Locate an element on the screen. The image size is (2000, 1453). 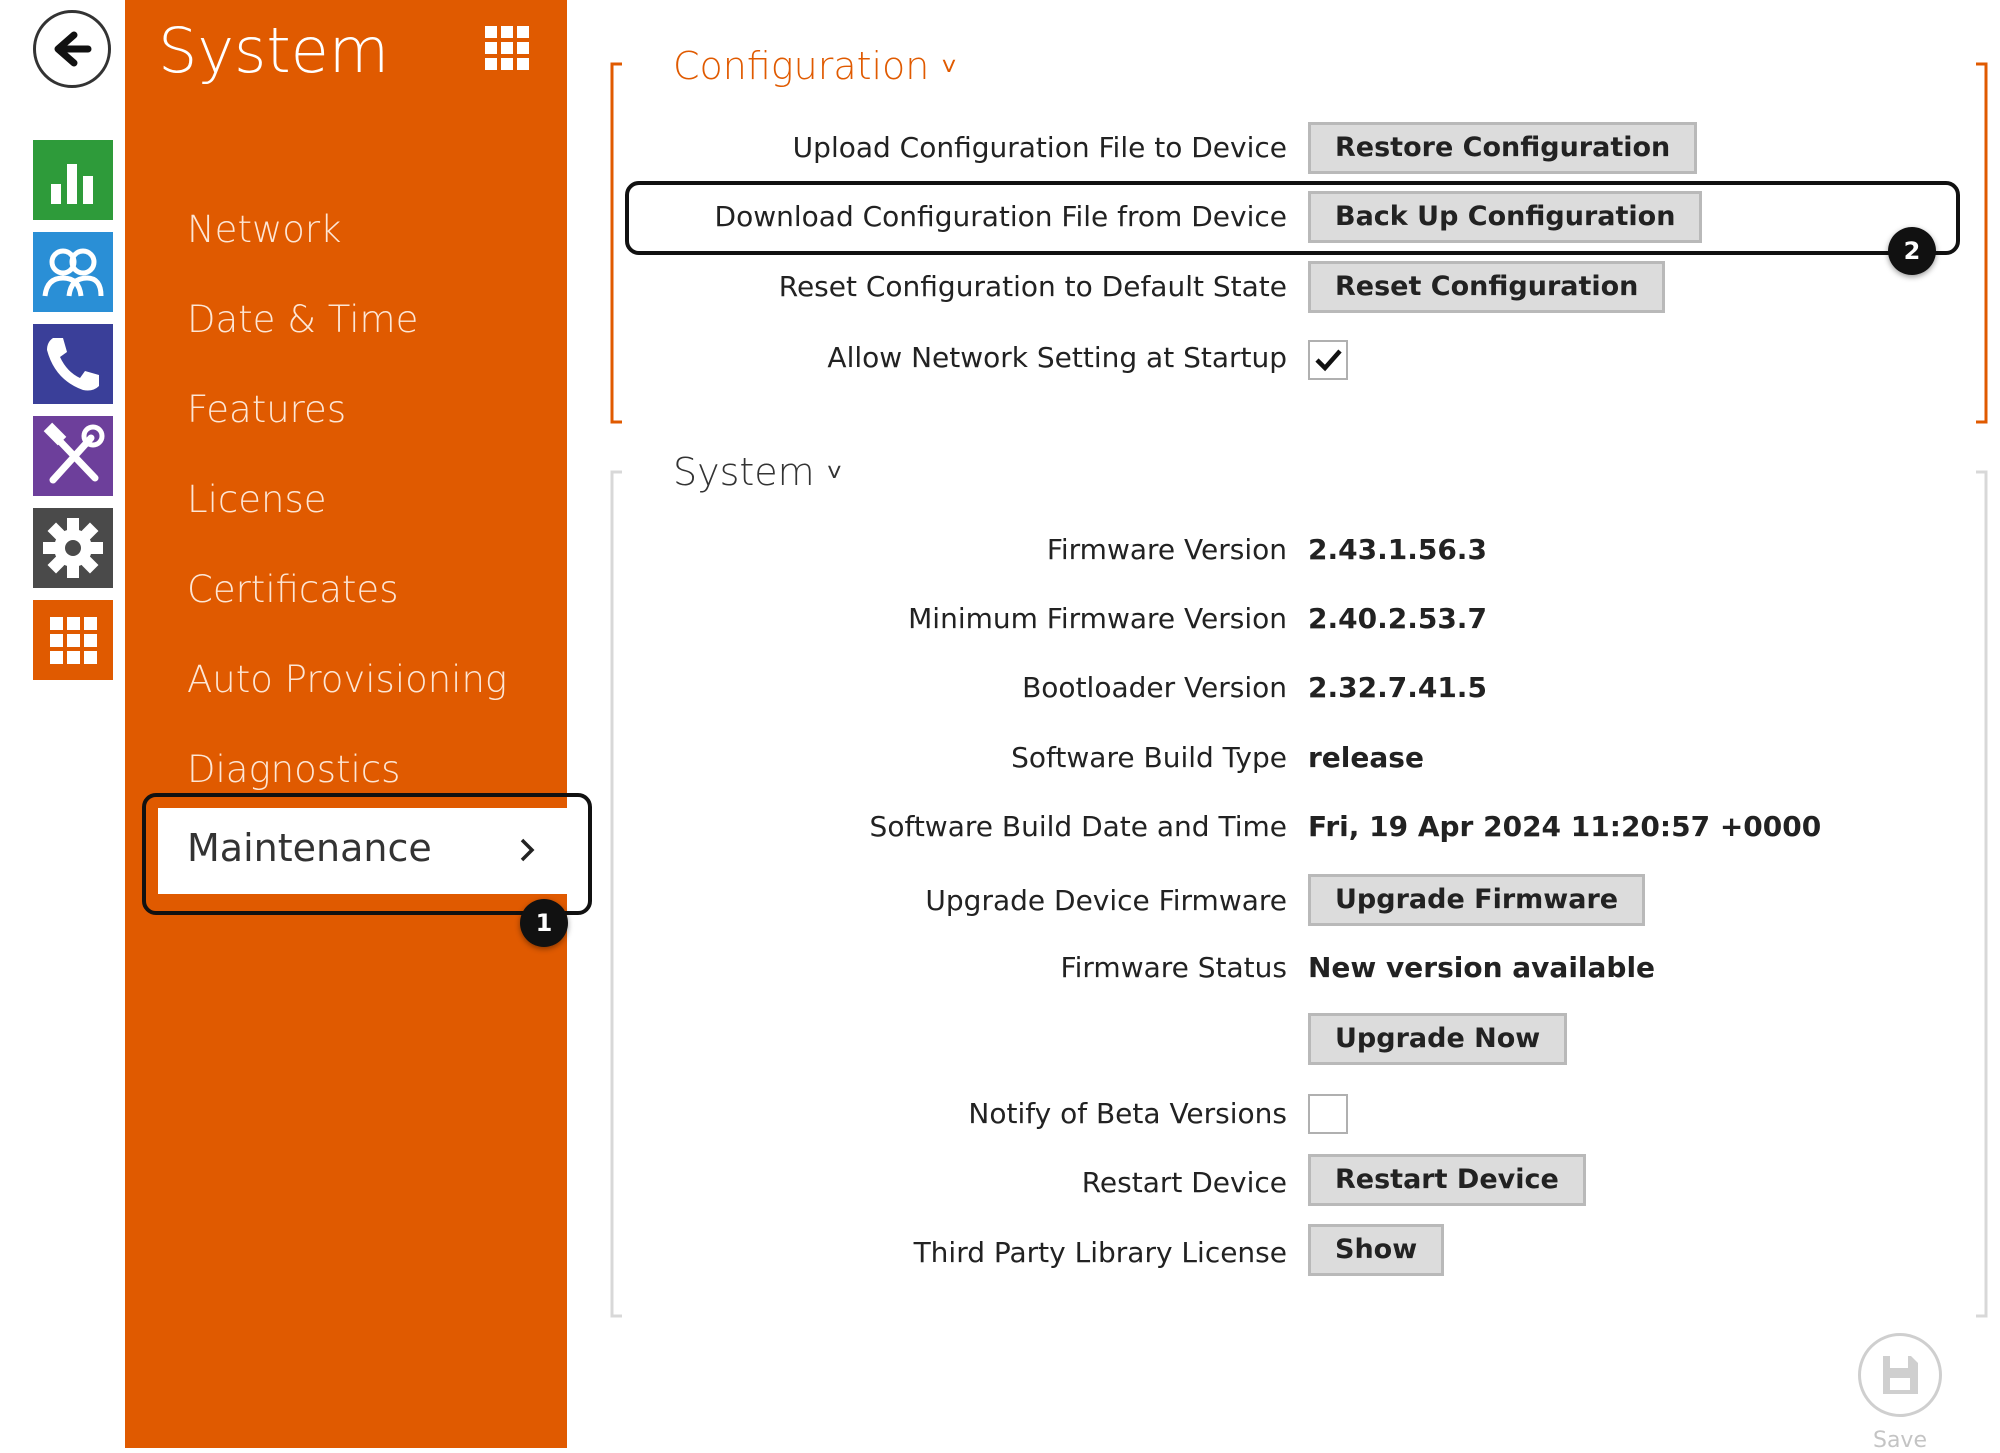
save-button is located at coordinates (1900, 1375).